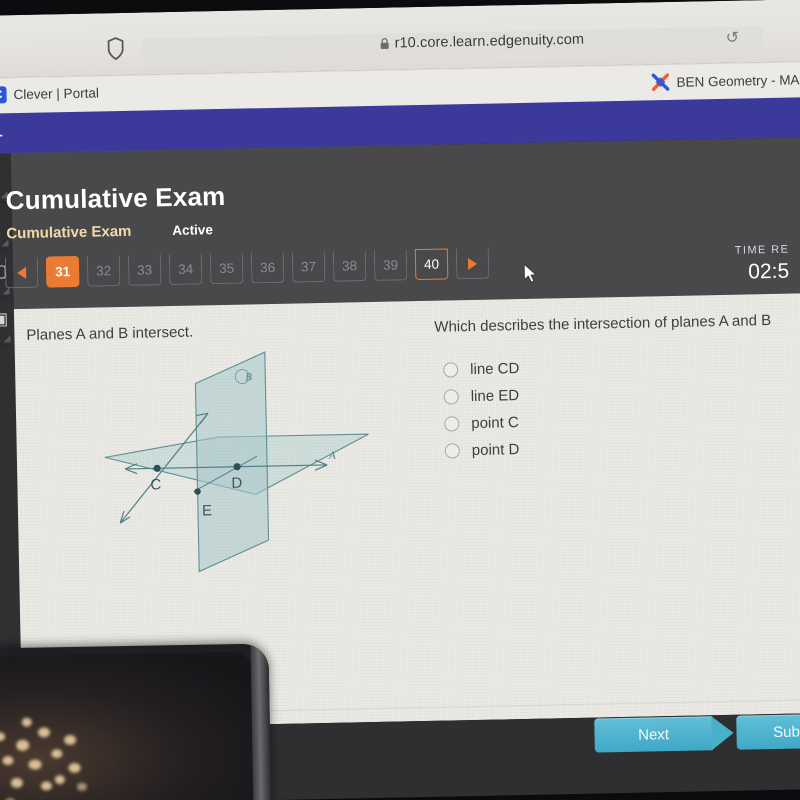  Describe the element at coordinates (56, 94) in the screenshot. I see `bookmark-label: Clever | Portal` at that location.